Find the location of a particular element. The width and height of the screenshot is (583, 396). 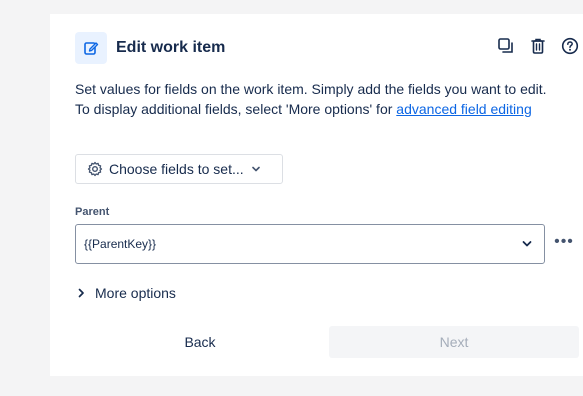

delete-icon is located at coordinates (538, 46).